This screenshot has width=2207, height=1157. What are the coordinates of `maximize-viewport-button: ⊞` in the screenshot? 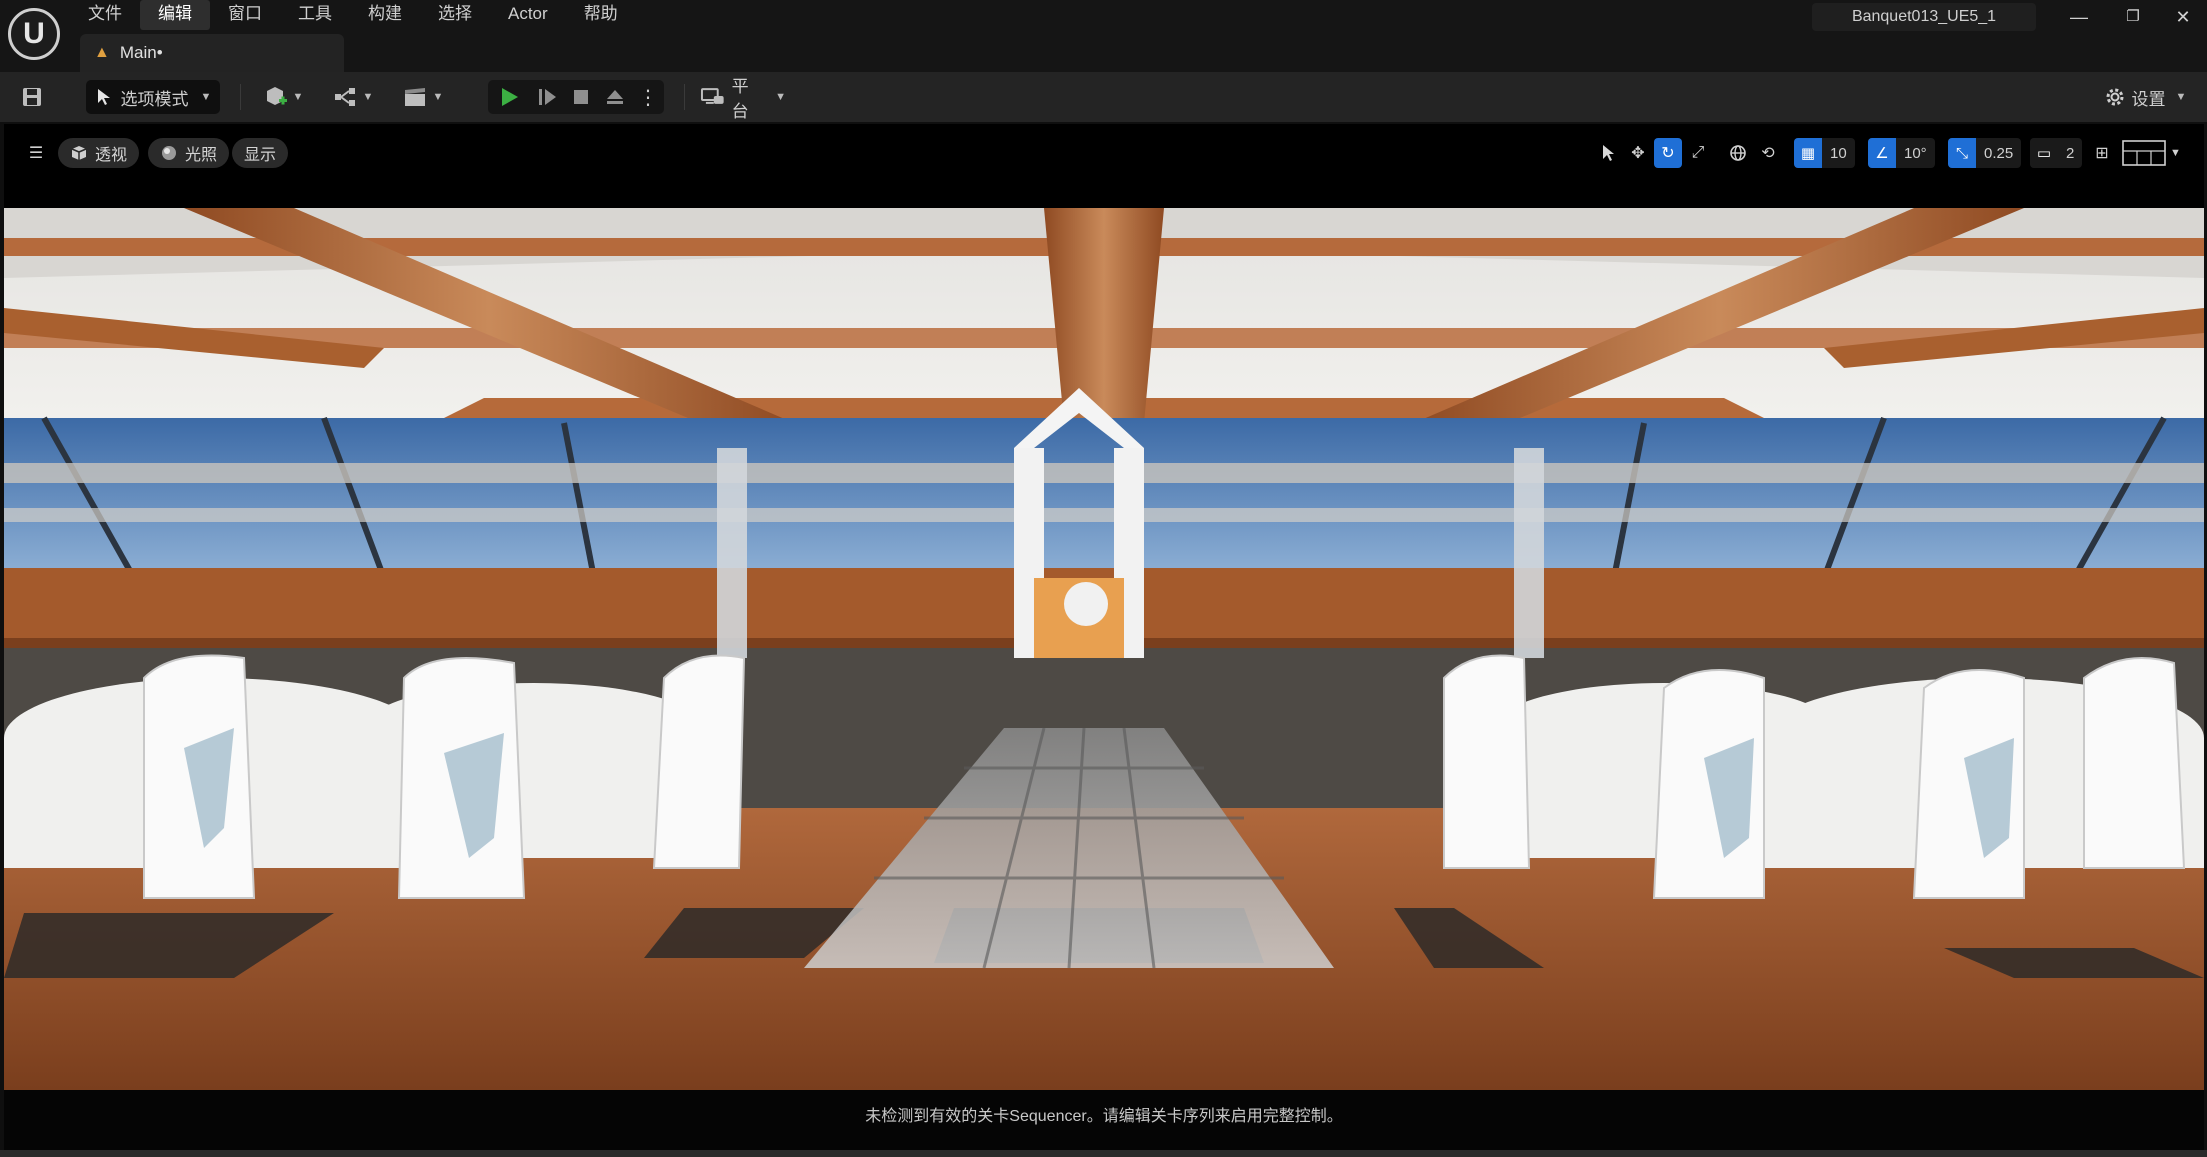 It's located at (2102, 153).